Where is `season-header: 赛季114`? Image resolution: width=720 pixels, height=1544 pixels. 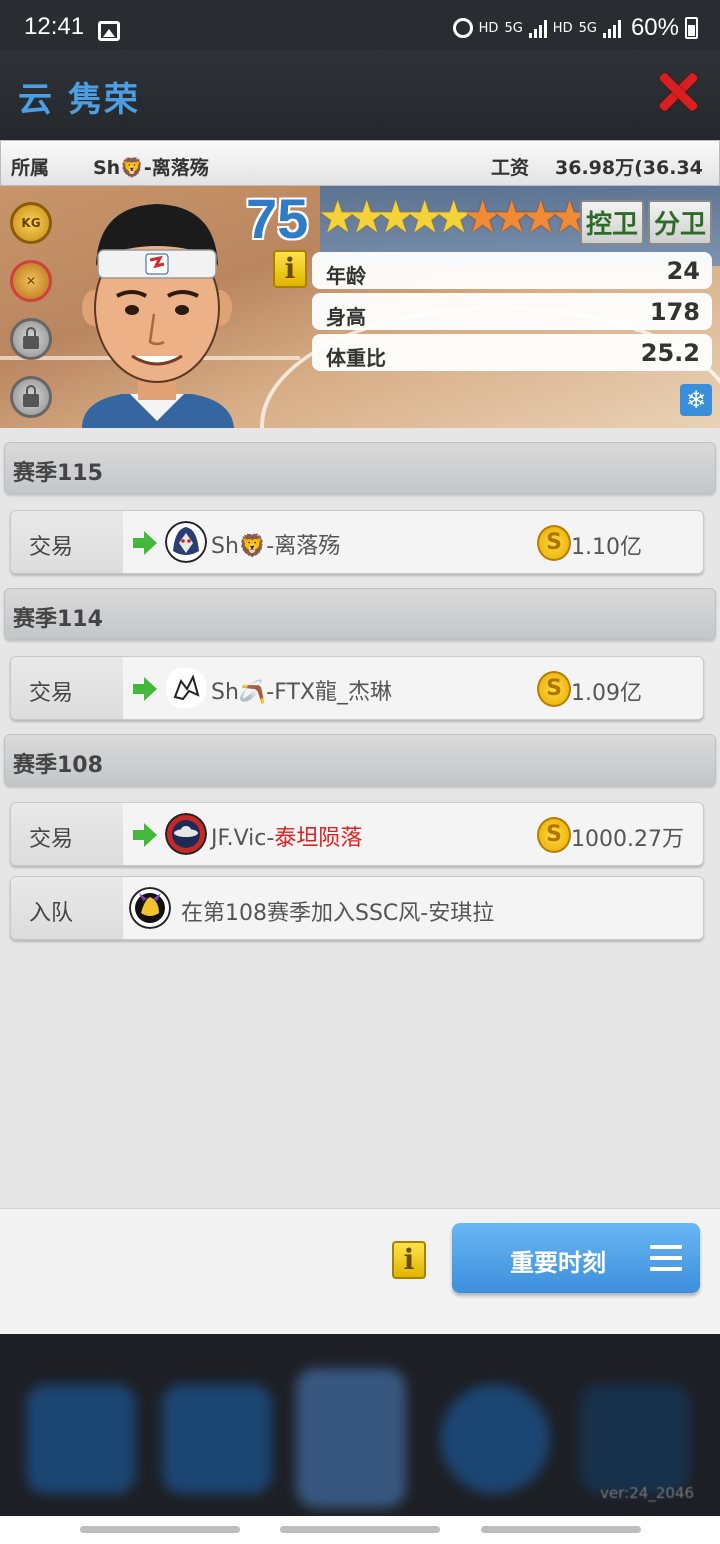 season-header: 赛季114 is located at coordinates (360, 614).